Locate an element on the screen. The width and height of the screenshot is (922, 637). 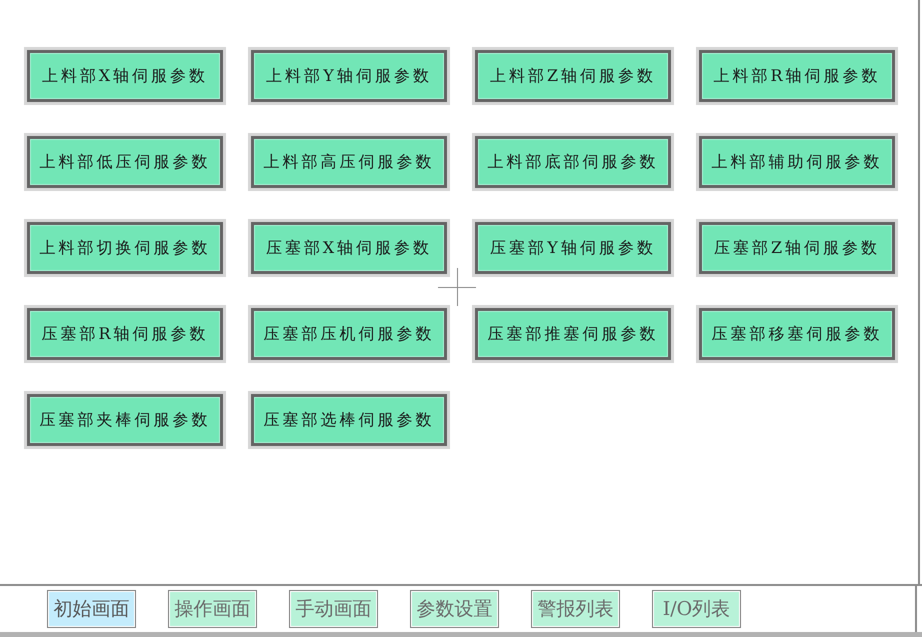
servo-parameter-button: 上料部Z轴伺服参数 is located at coordinates (573, 76).